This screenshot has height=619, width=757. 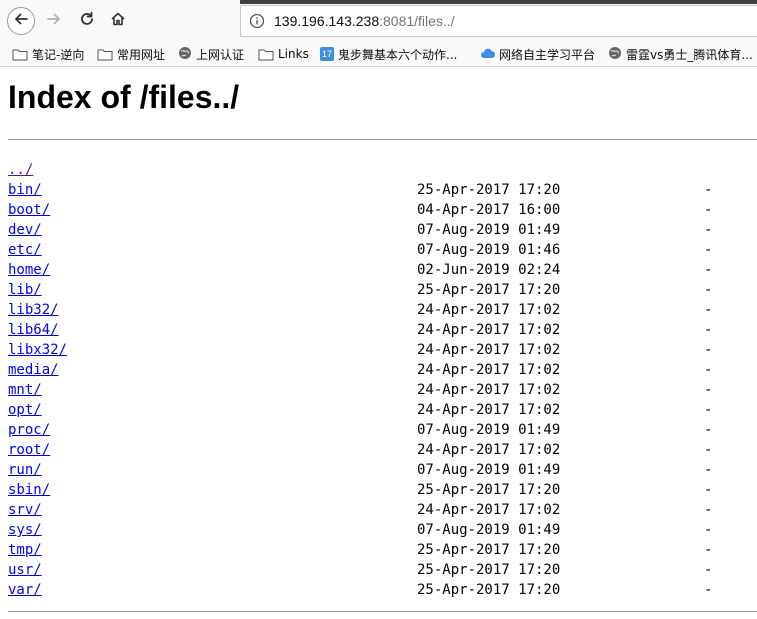 I want to click on divider-bottom, so click(x=382, y=611).